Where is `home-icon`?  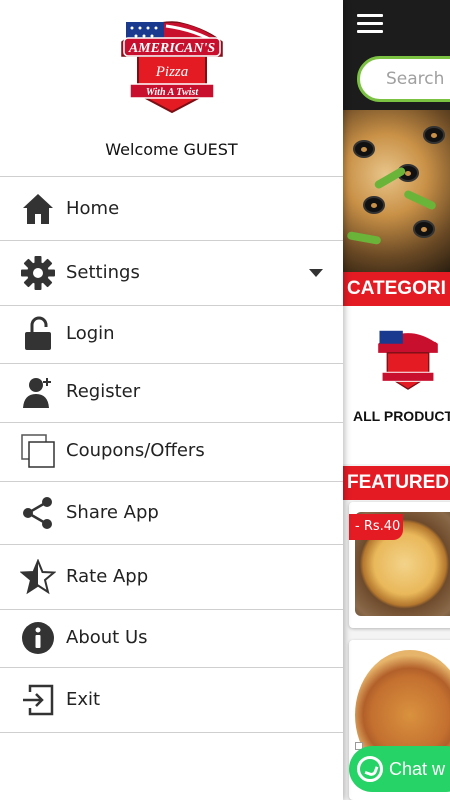 home-icon is located at coordinates (38, 209).